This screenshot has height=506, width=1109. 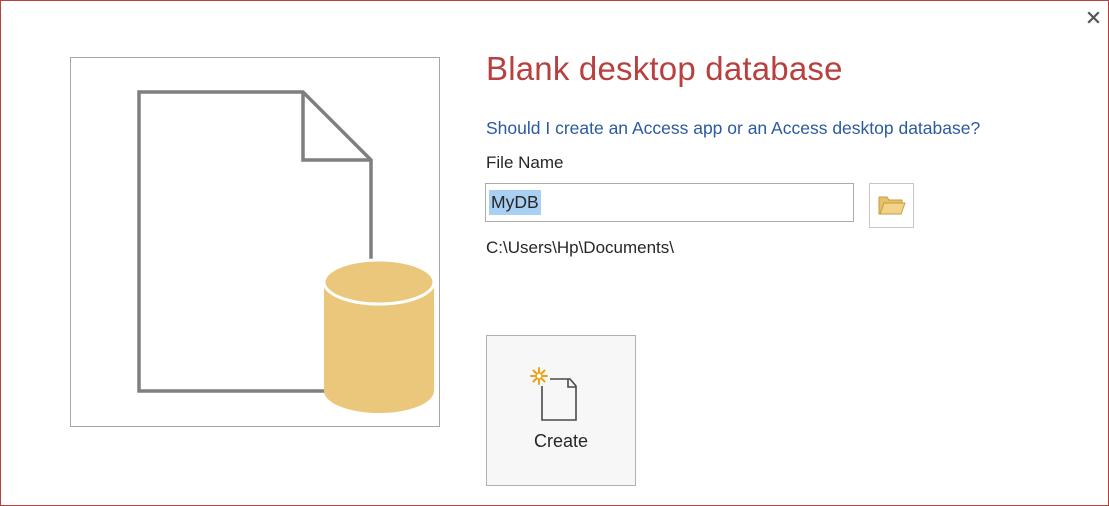 I want to click on file-name-label: File Name, so click(x=525, y=162).